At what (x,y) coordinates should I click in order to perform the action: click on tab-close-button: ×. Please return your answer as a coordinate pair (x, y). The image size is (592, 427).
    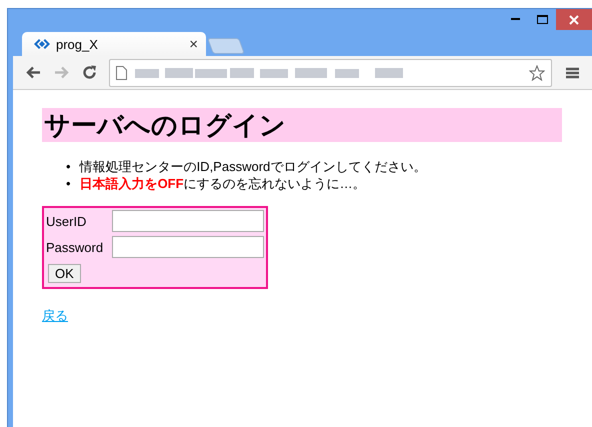
    Looking at the image, I should click on (193, 44).